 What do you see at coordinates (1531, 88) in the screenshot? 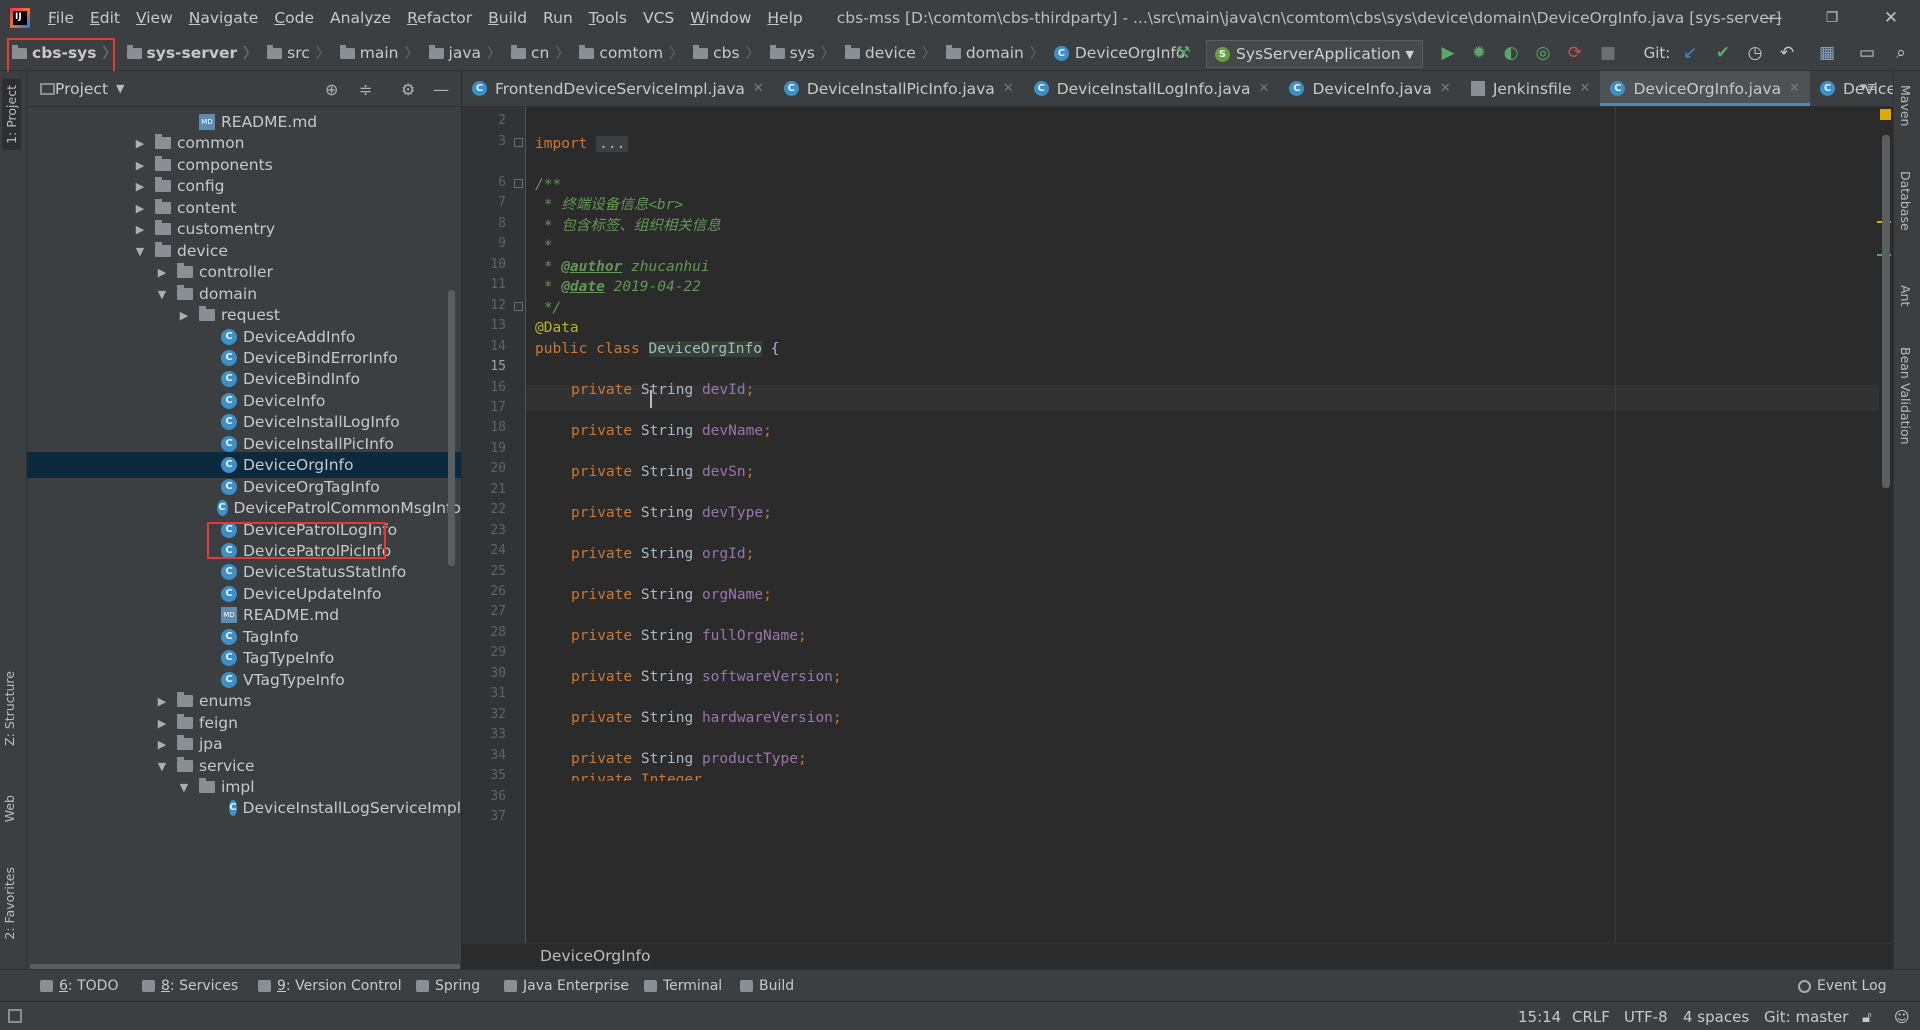
I see `editor-tab-jenkinsfile: Jenkinsfile ✕` at bounding box center [1531, 88].